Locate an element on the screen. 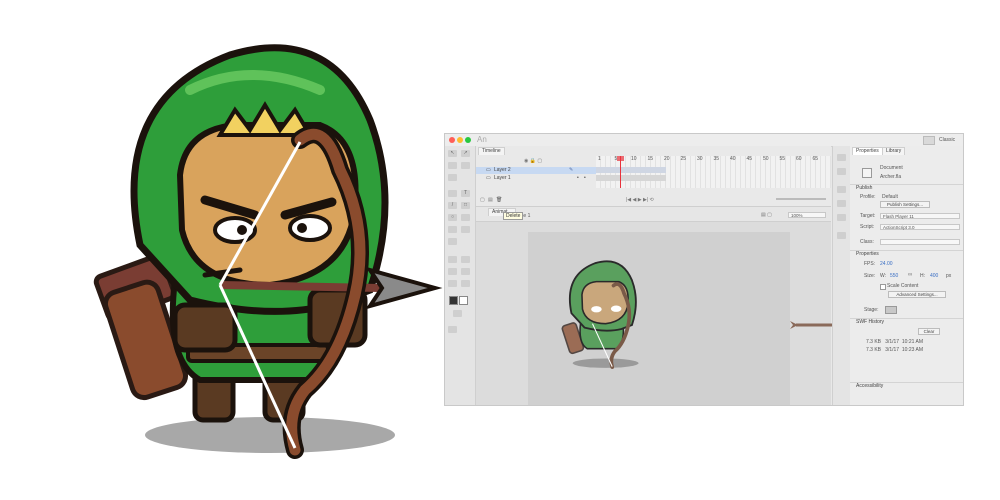 The image size is (1000, 500). swf-history-section-header: SWF History is located at coordinates (906, 322).